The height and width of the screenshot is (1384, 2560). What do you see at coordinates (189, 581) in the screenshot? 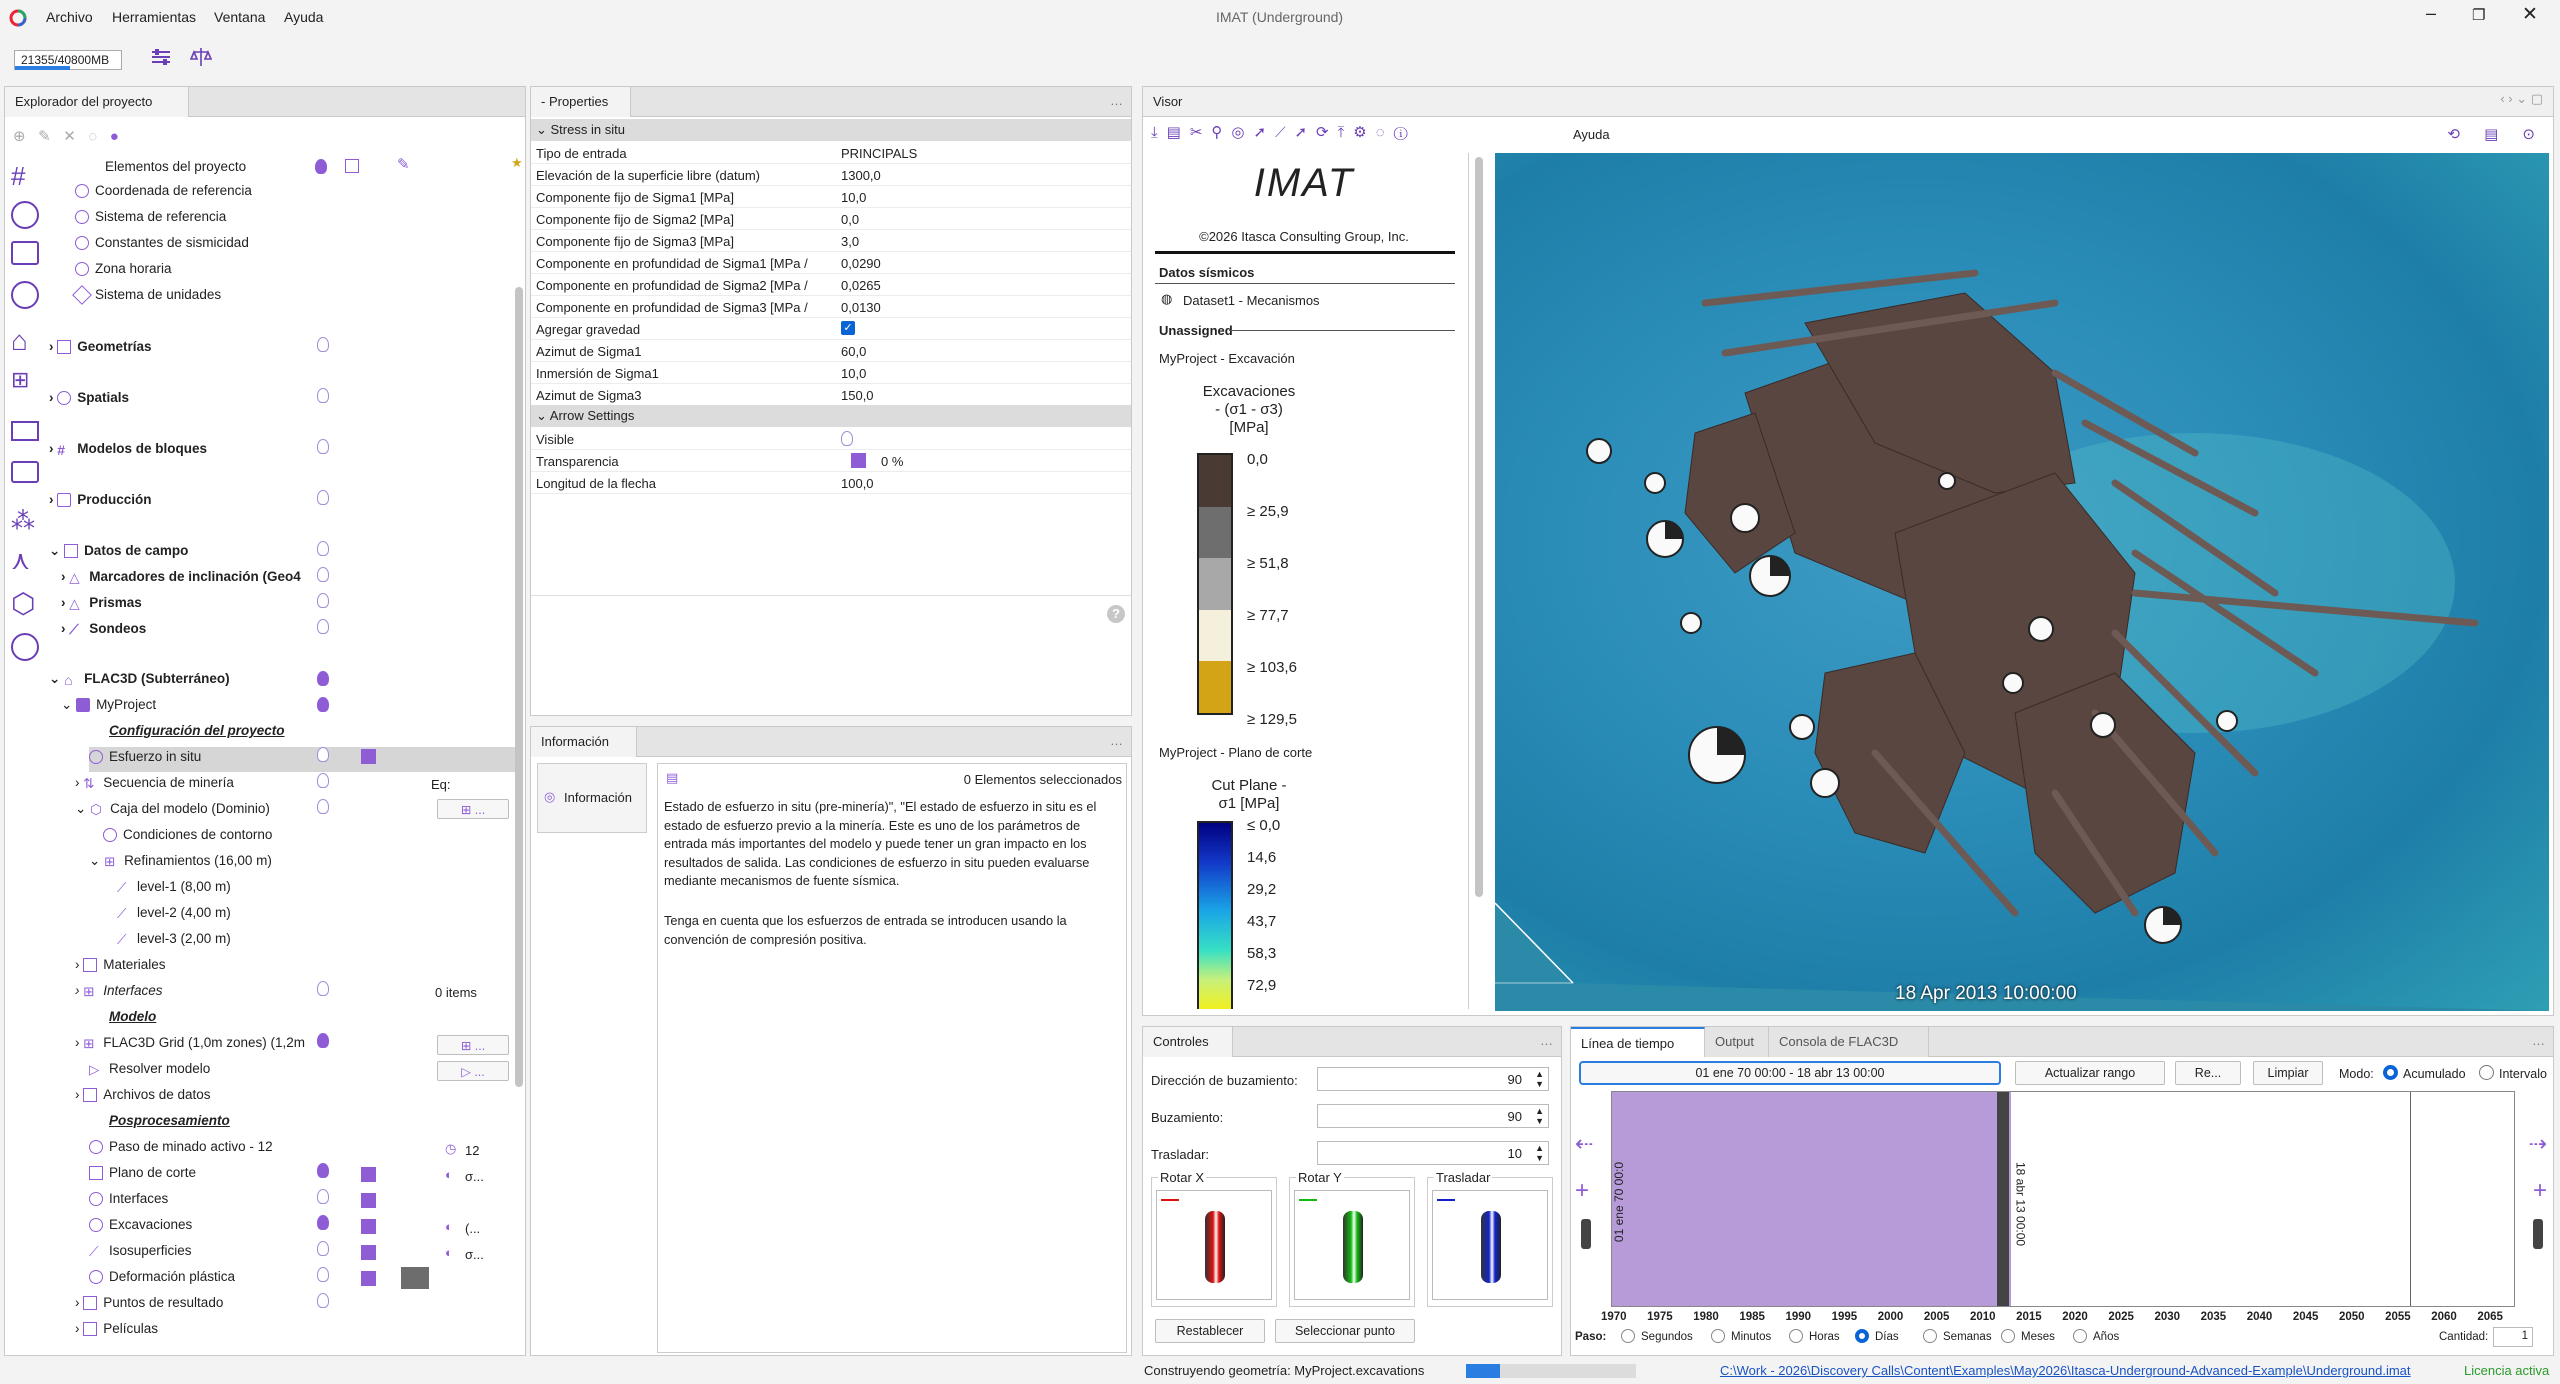
I see `tree-marcadores: › △ Marcadores de inclinación (Geo4` at bounding box center [189, 581].